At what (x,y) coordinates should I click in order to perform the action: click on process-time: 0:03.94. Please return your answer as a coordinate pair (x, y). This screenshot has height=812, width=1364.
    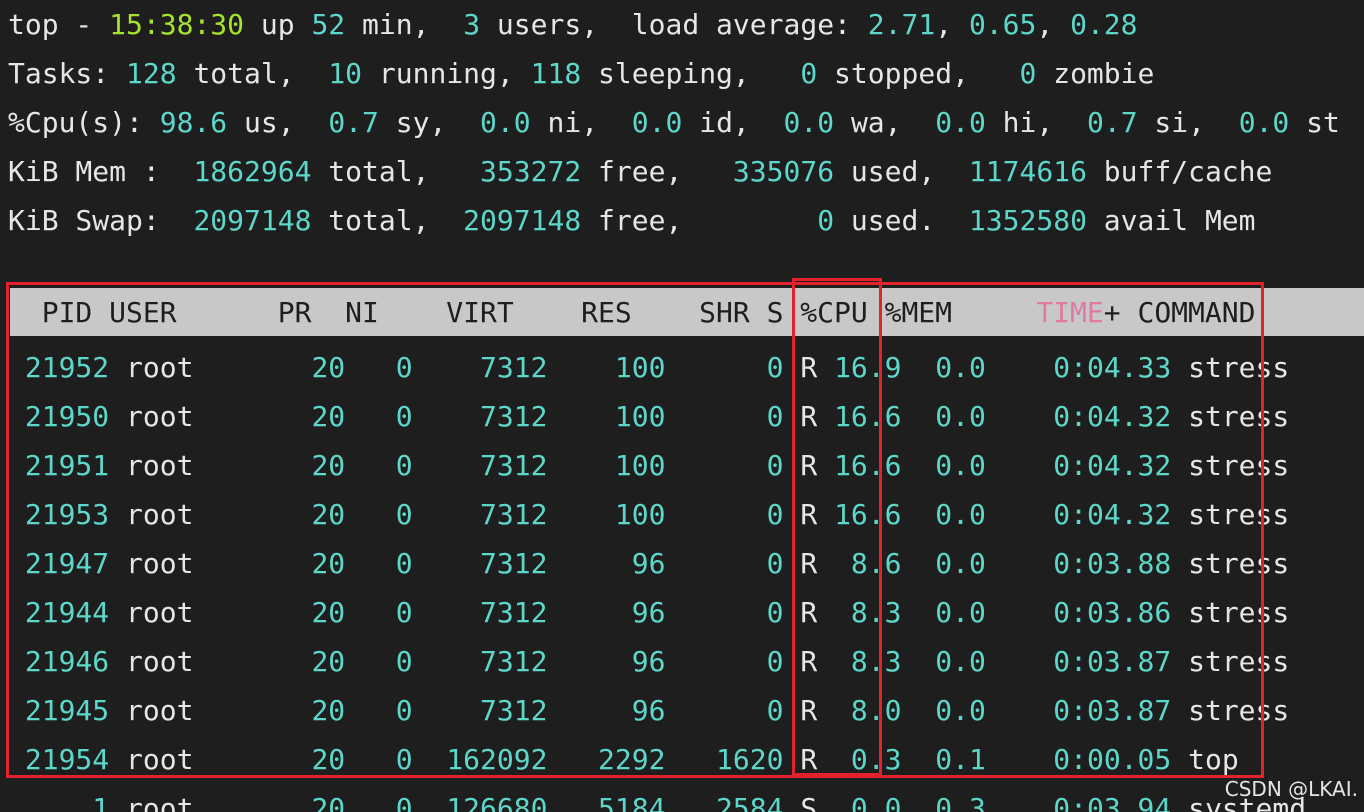
    Looking at the image, I should click on (1095, 802).